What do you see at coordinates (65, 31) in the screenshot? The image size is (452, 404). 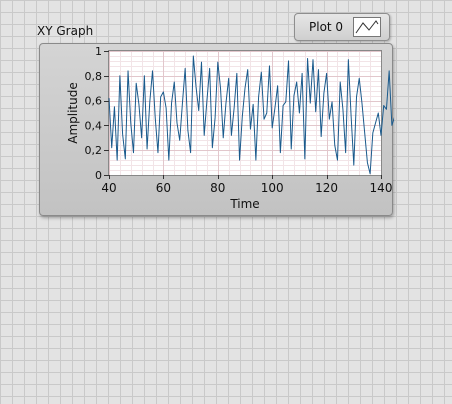 I see `graph-label: XY Graph` at bounding box center [65, 31].